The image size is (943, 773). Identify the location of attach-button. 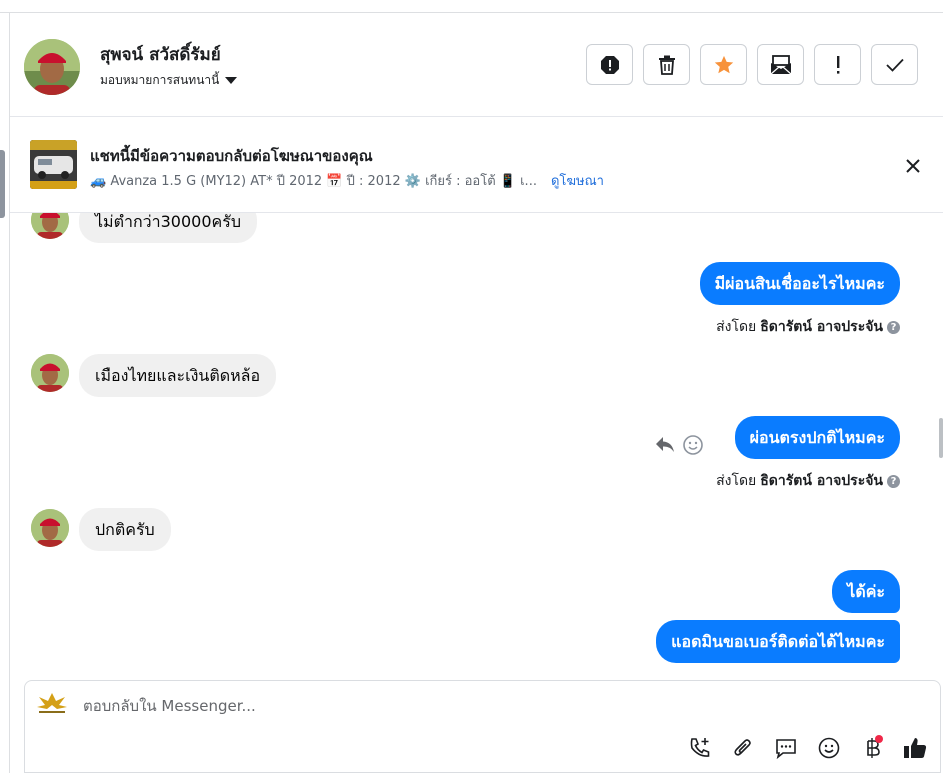
(743, 748).